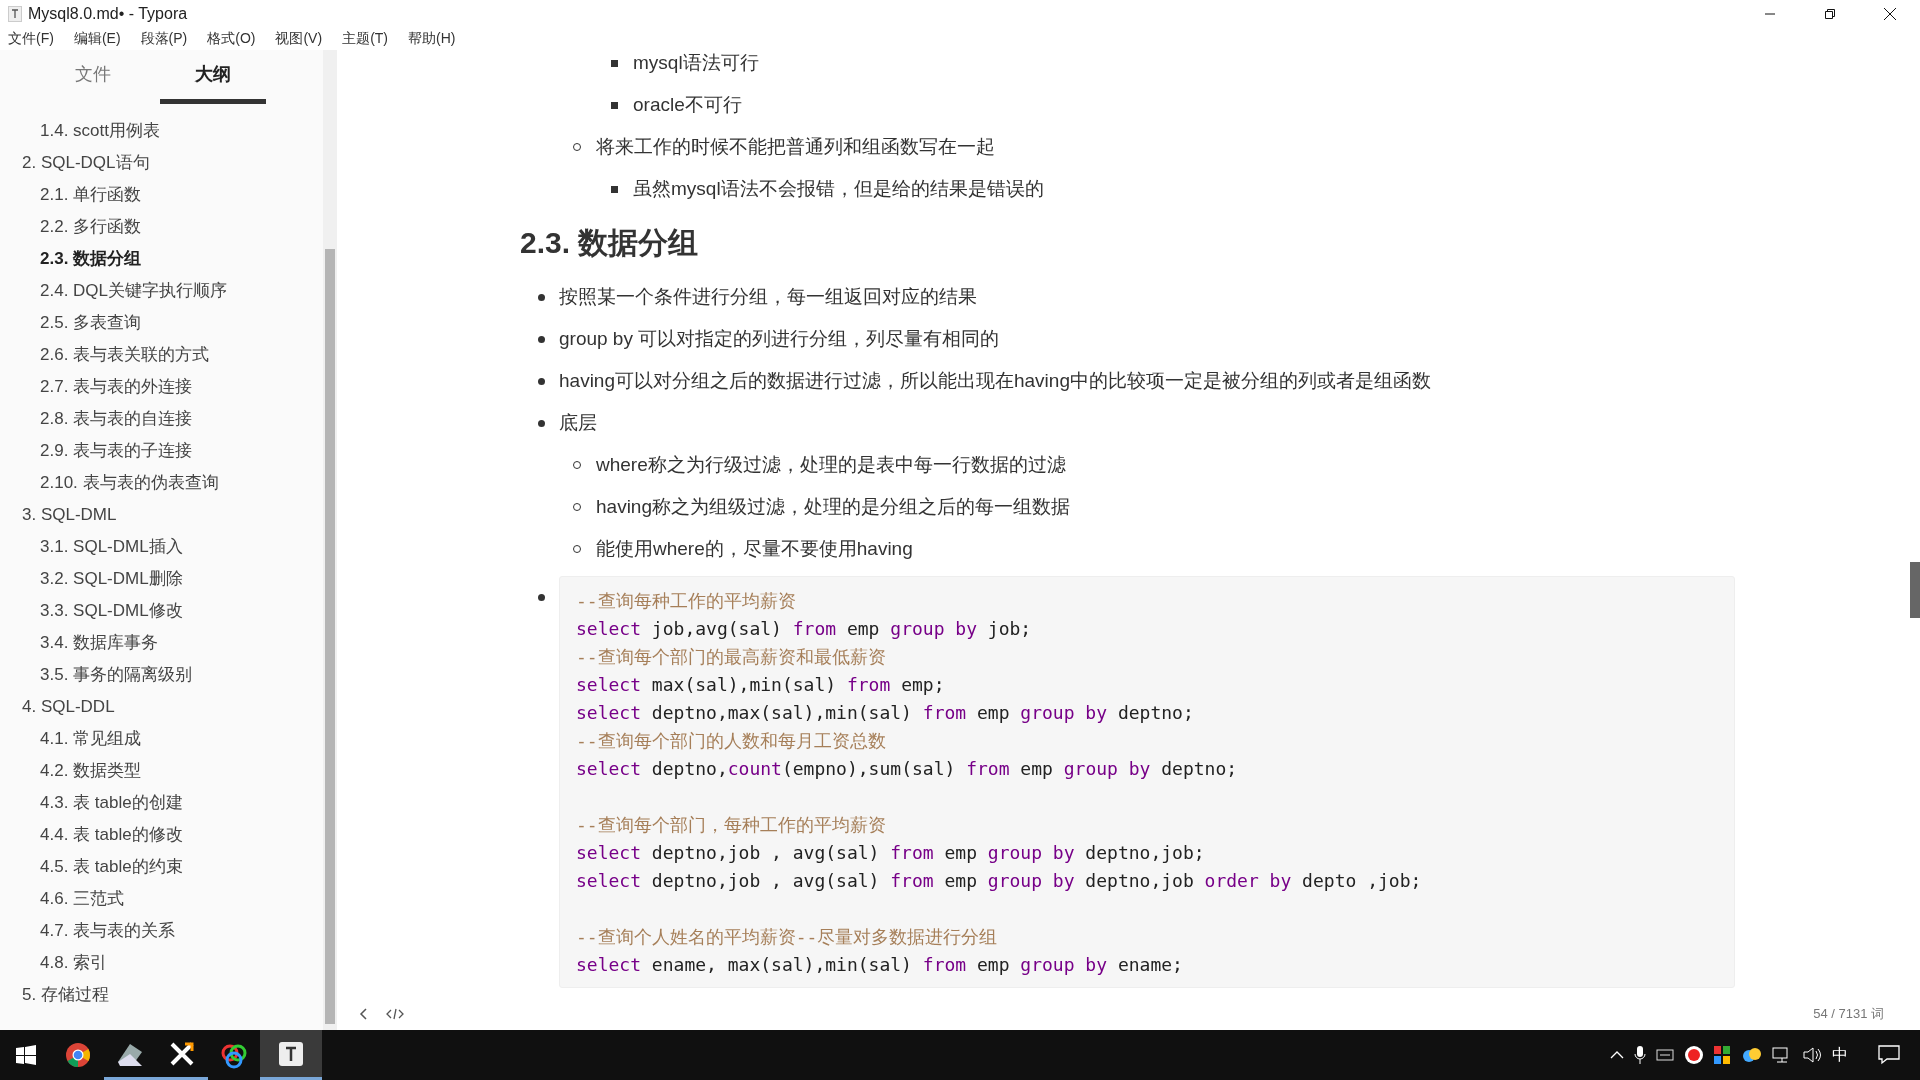  Describe the element at coordinates (686, 601) in the screenshot. I see `code-line: --查询每种工作的平均薪资` at that location.